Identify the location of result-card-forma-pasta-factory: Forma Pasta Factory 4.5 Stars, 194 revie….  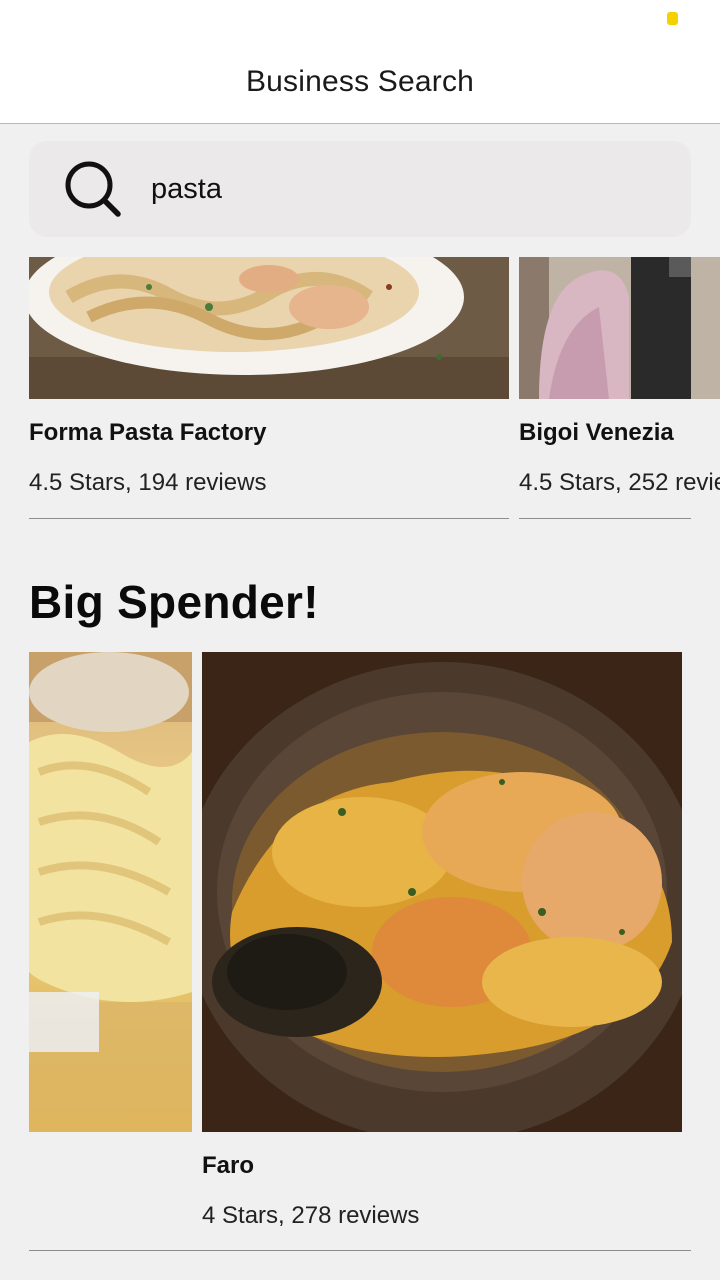
(269, 388).